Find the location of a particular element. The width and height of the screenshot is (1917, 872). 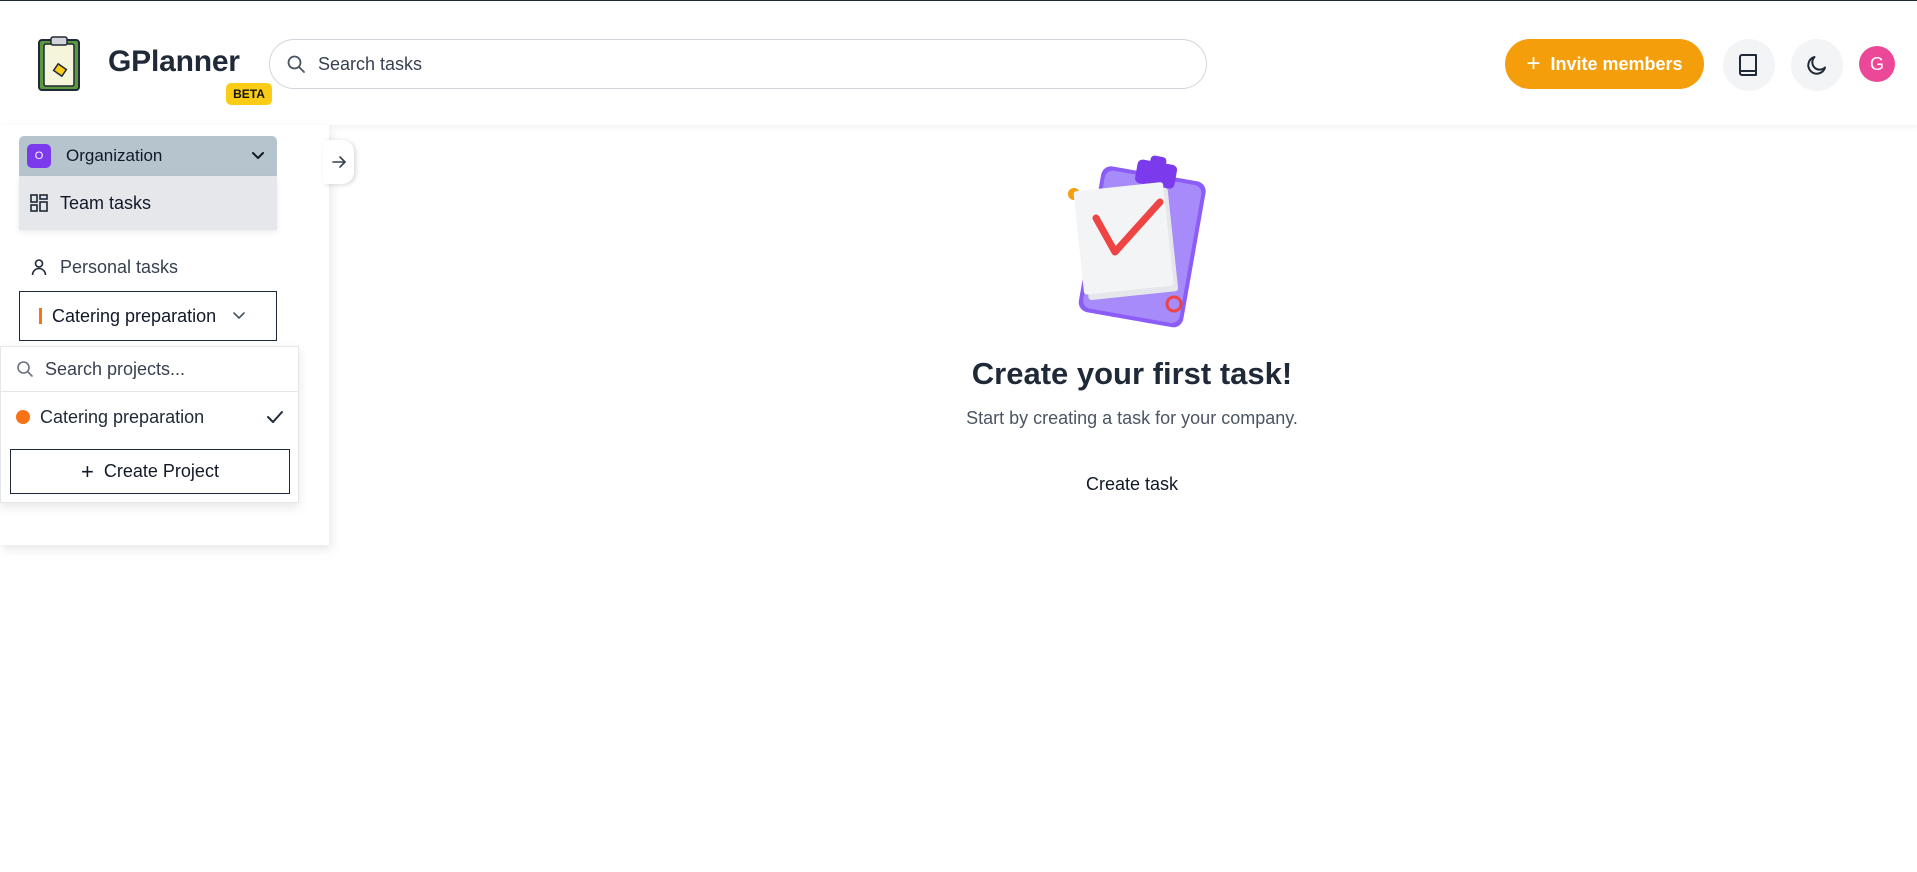

beta-badge: BETA is located at coordinates (249, 94).